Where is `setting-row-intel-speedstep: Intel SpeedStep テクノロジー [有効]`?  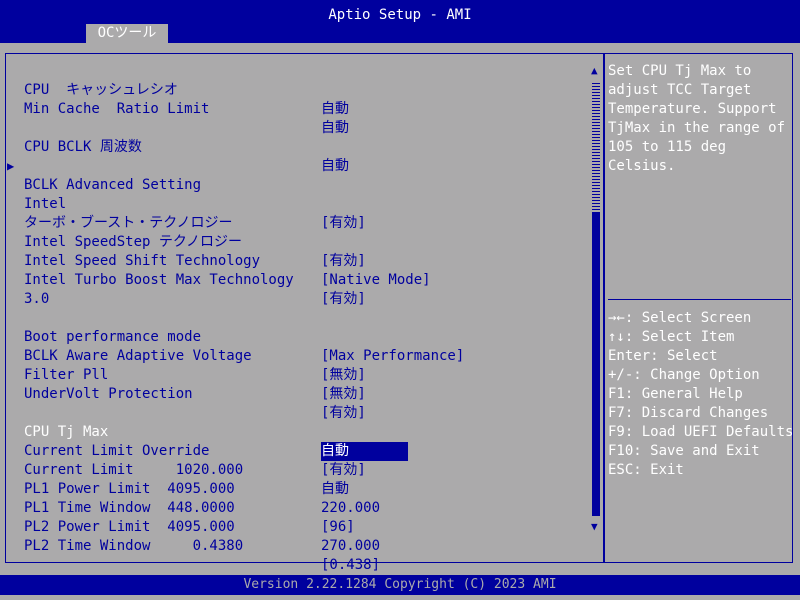
setting-row-intel-speedstep: Intel SpeedStep テクノロジー [有効] is located at coordinates (183, 241).